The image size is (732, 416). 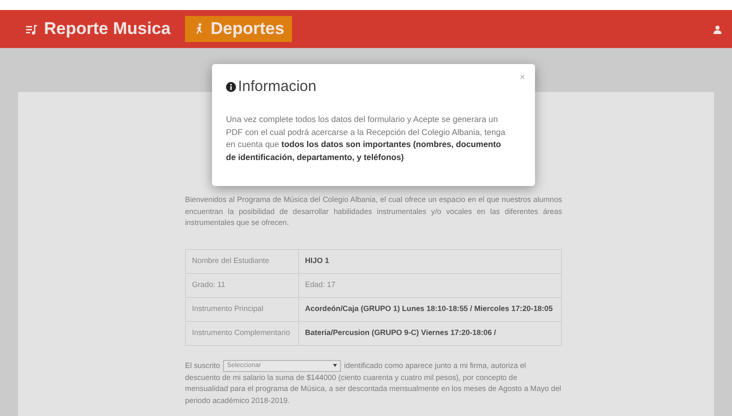 What do you see at coordinates (335, 365) in the screenshot?
I see `caret-icon` at bounding box center [335, 365].